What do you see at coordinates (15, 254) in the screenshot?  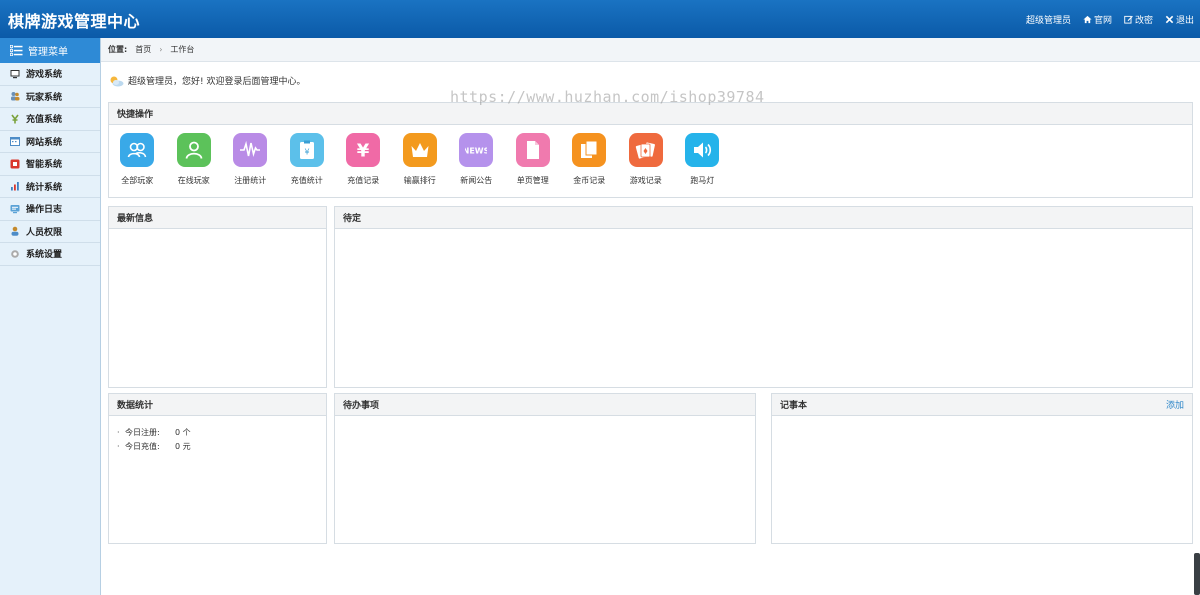 I see `gear-icon` at bounding box center [15, 254].